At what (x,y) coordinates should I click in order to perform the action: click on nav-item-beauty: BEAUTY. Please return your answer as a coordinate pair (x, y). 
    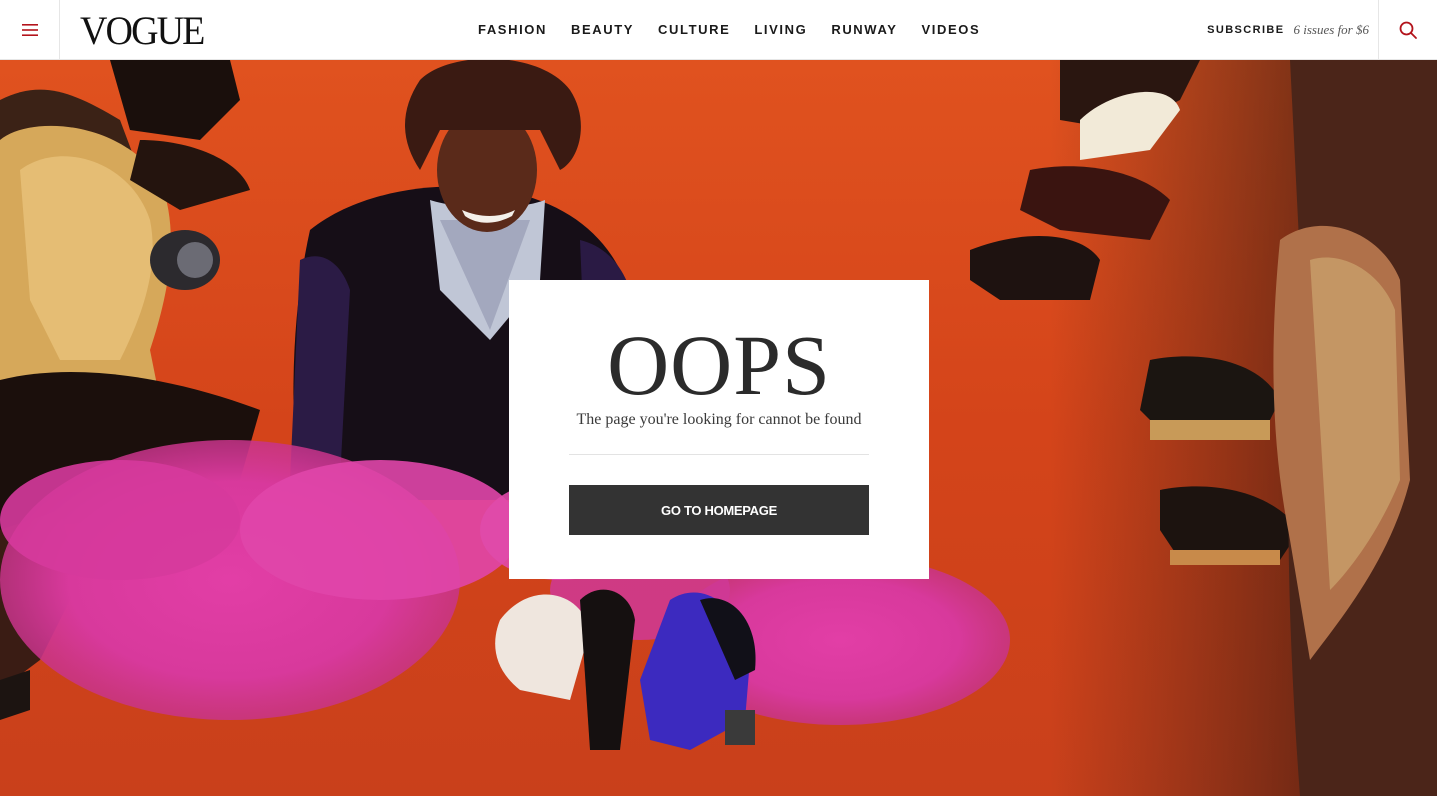
    Looking at the image, I should click on (602, 29).